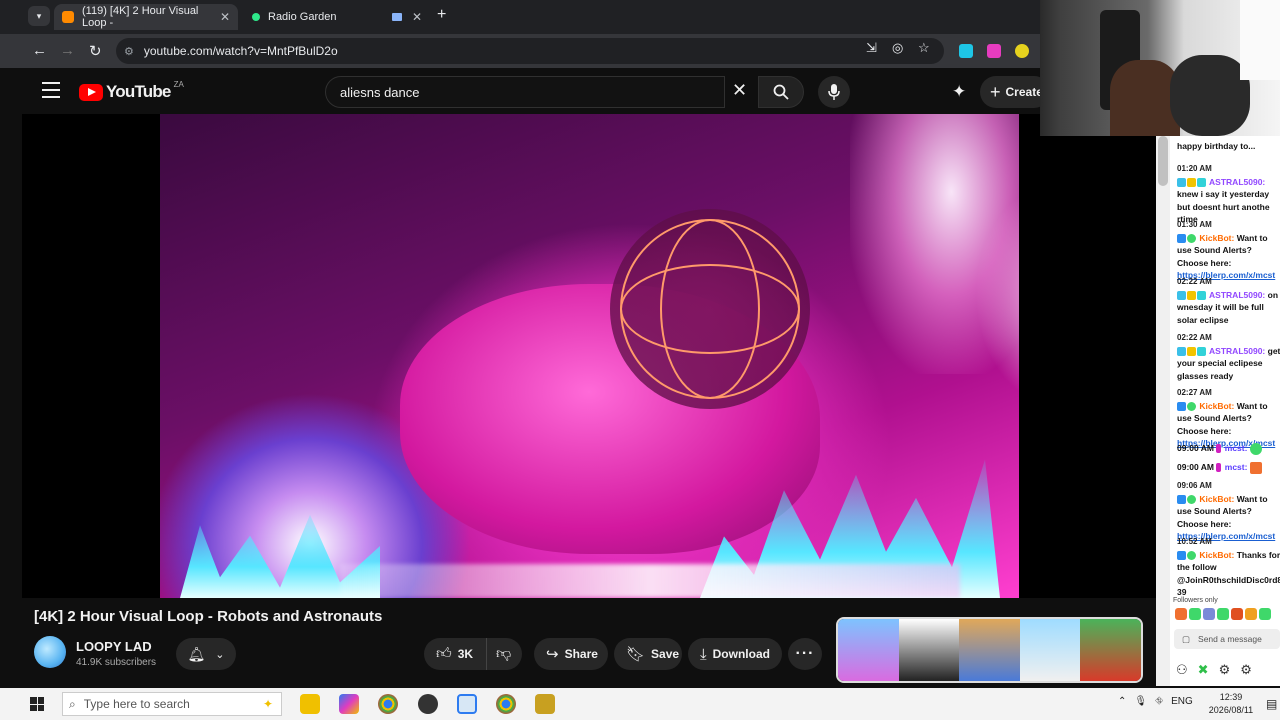  Describe the element at coordinates (114, 646) in the screenshot. I see `channel-name: LOOPY LAD` at that location.